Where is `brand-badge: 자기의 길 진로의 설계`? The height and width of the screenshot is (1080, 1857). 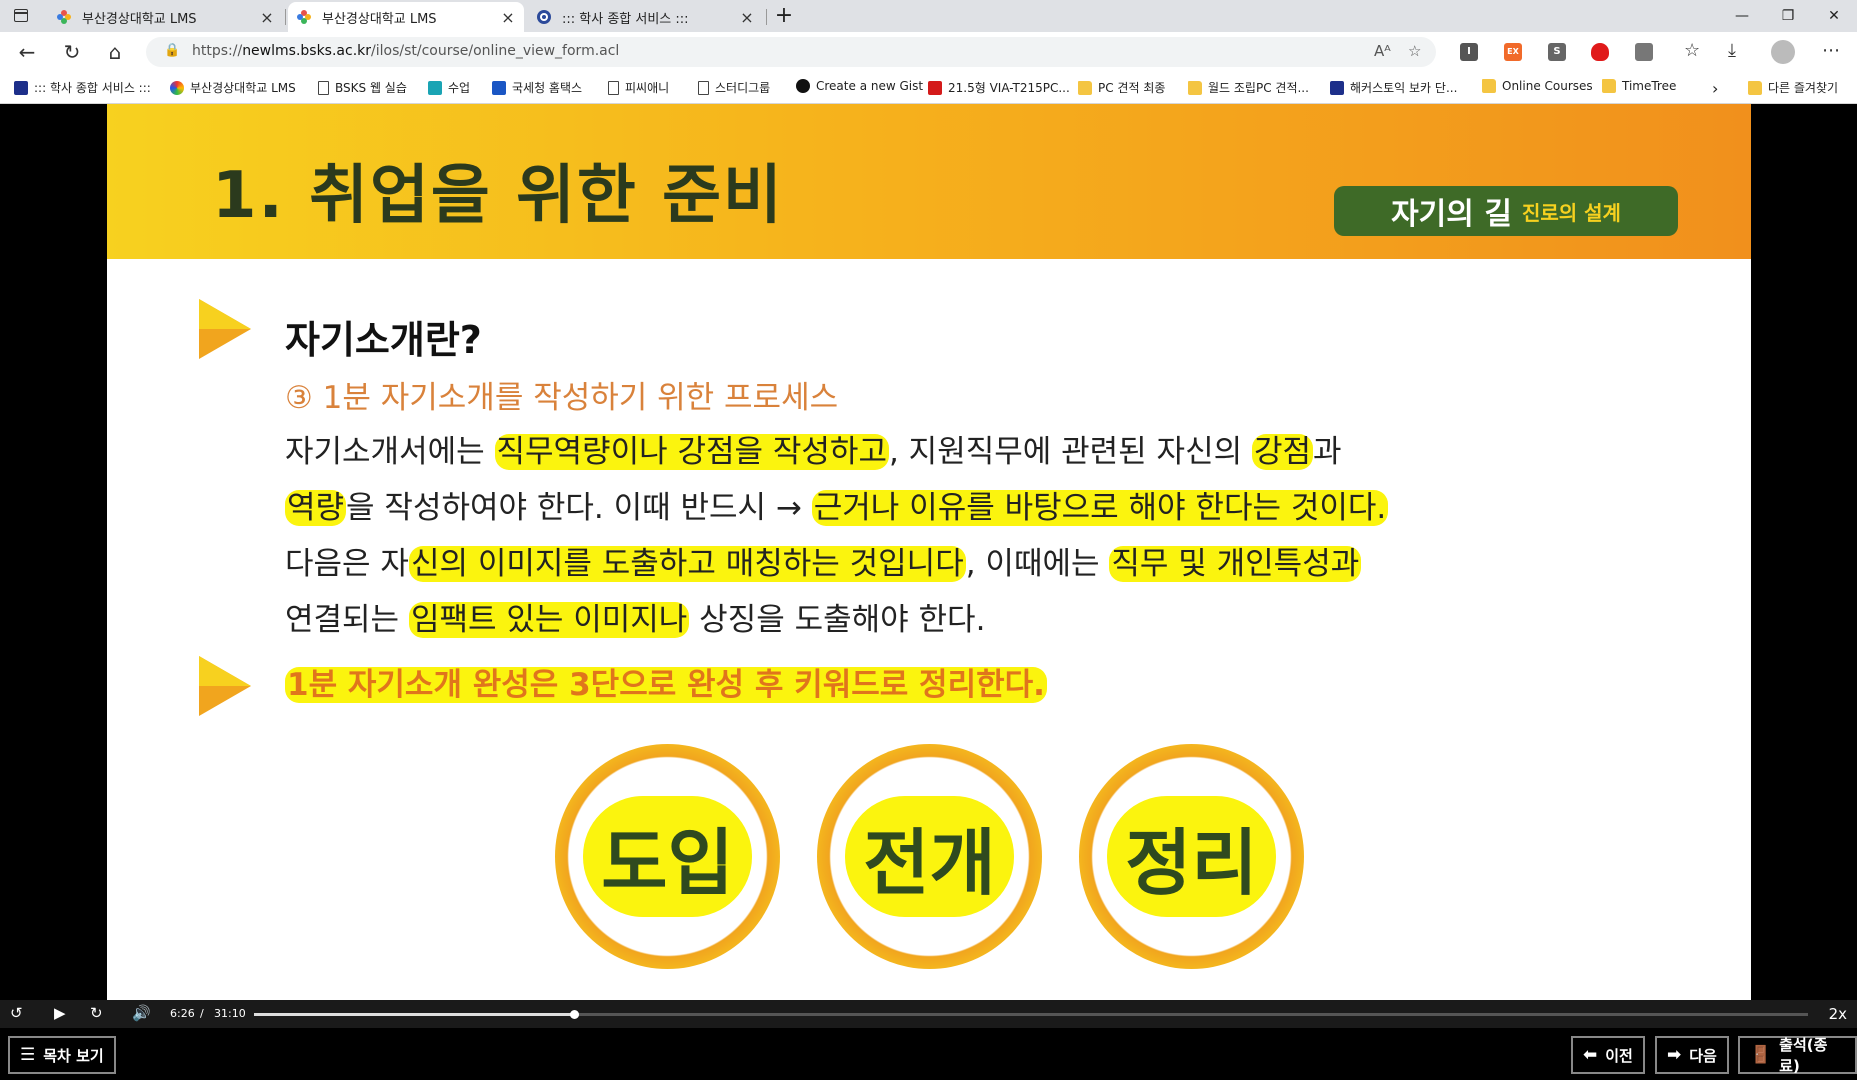 brand-badge: 자기의 길 진로의 설계 is located at coordinates (1506, 211).